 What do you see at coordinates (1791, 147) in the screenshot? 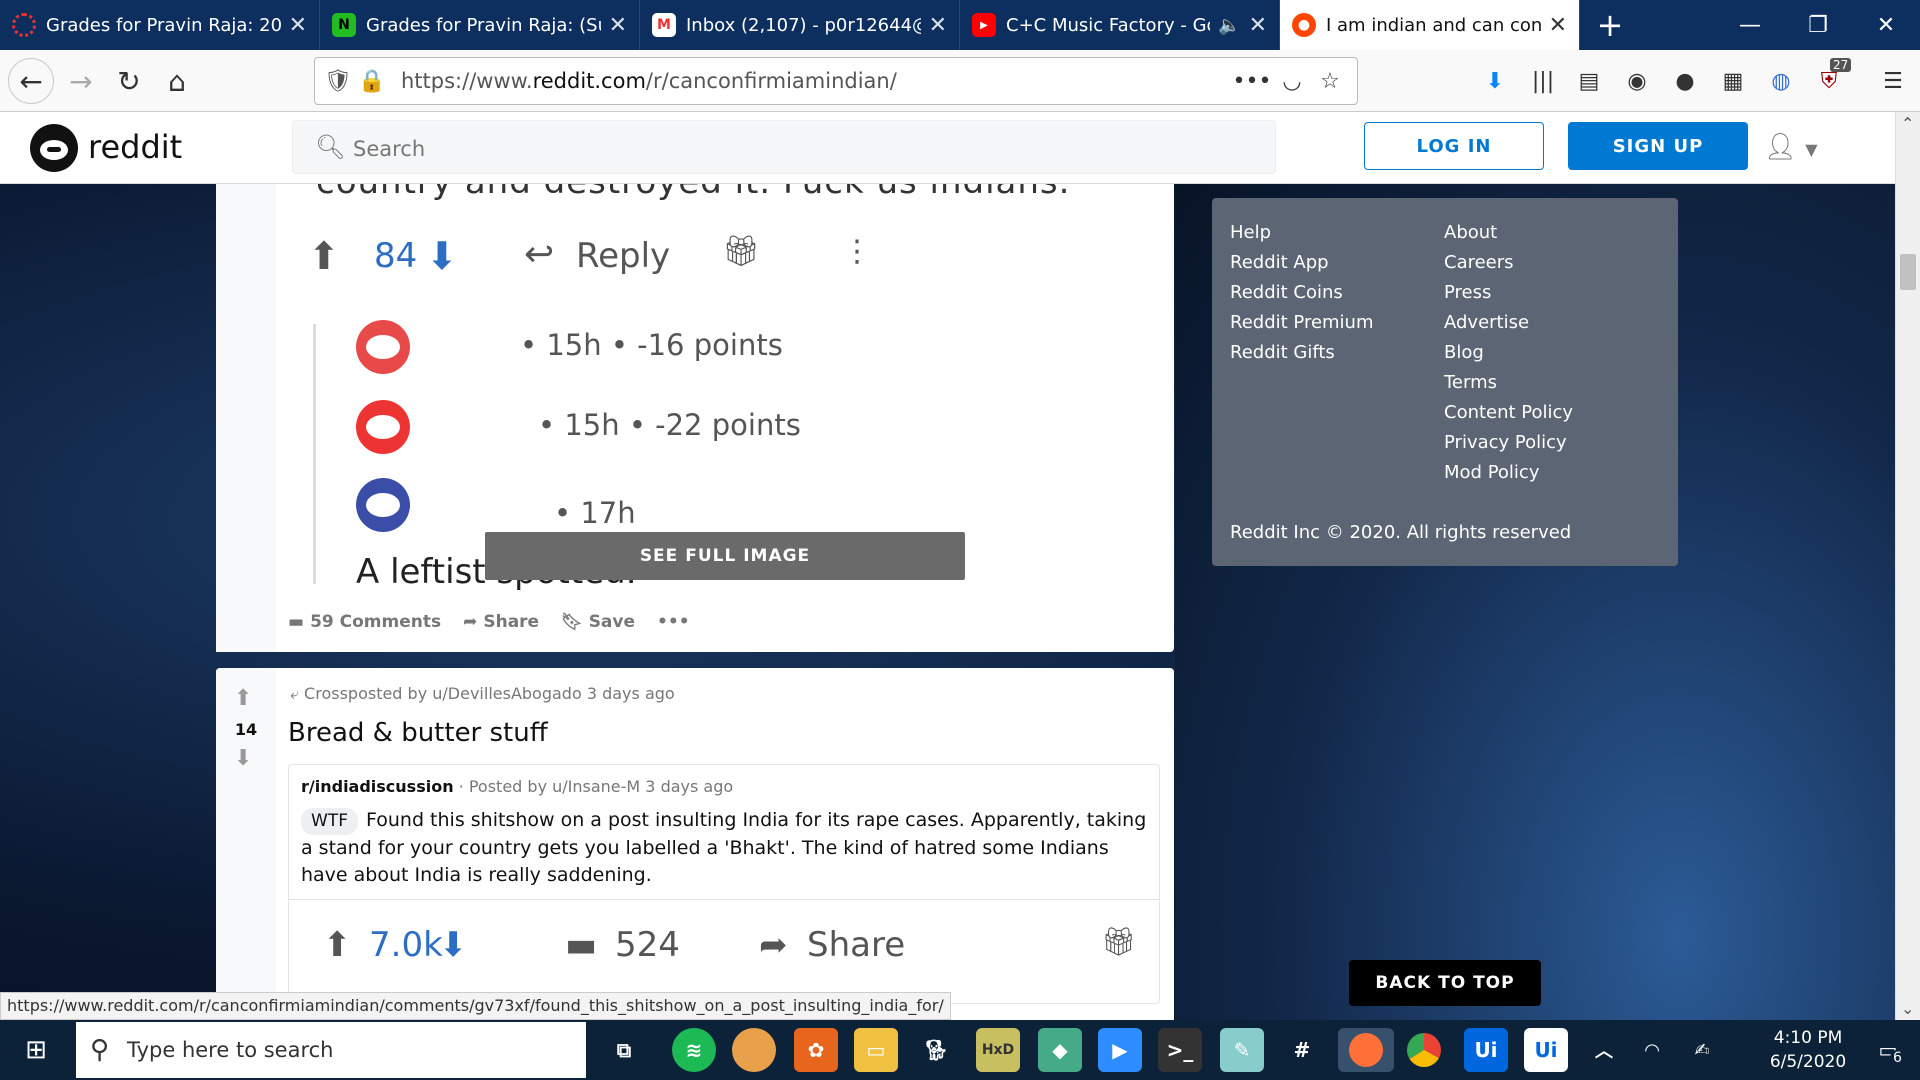
I see `user-menu-dropdown: 👤︎ ▼` at bounding box center [1791, 147].